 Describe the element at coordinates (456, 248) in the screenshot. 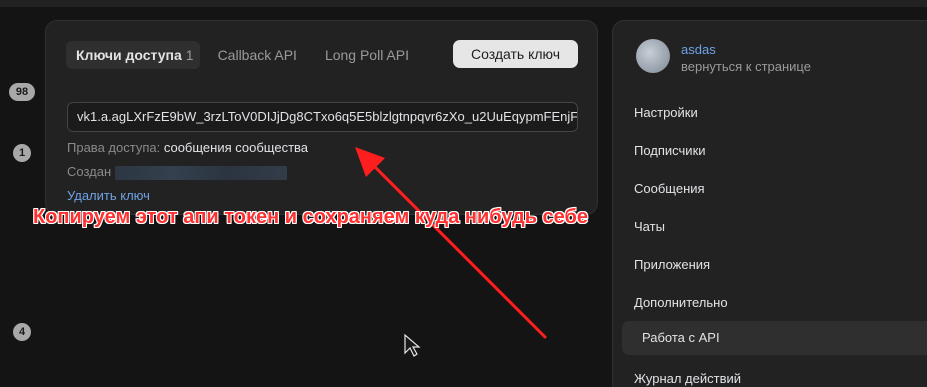

I see `red-arrow-line` at that location.